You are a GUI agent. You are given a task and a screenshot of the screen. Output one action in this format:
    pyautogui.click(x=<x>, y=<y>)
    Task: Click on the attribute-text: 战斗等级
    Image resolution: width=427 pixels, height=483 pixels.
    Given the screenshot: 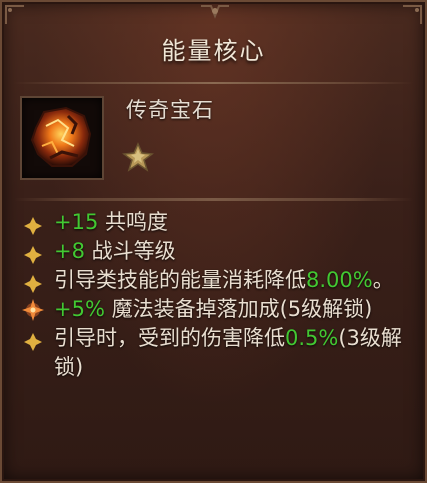 What is the action you would take?
    pyautogui.click(x=130, y=251)
    